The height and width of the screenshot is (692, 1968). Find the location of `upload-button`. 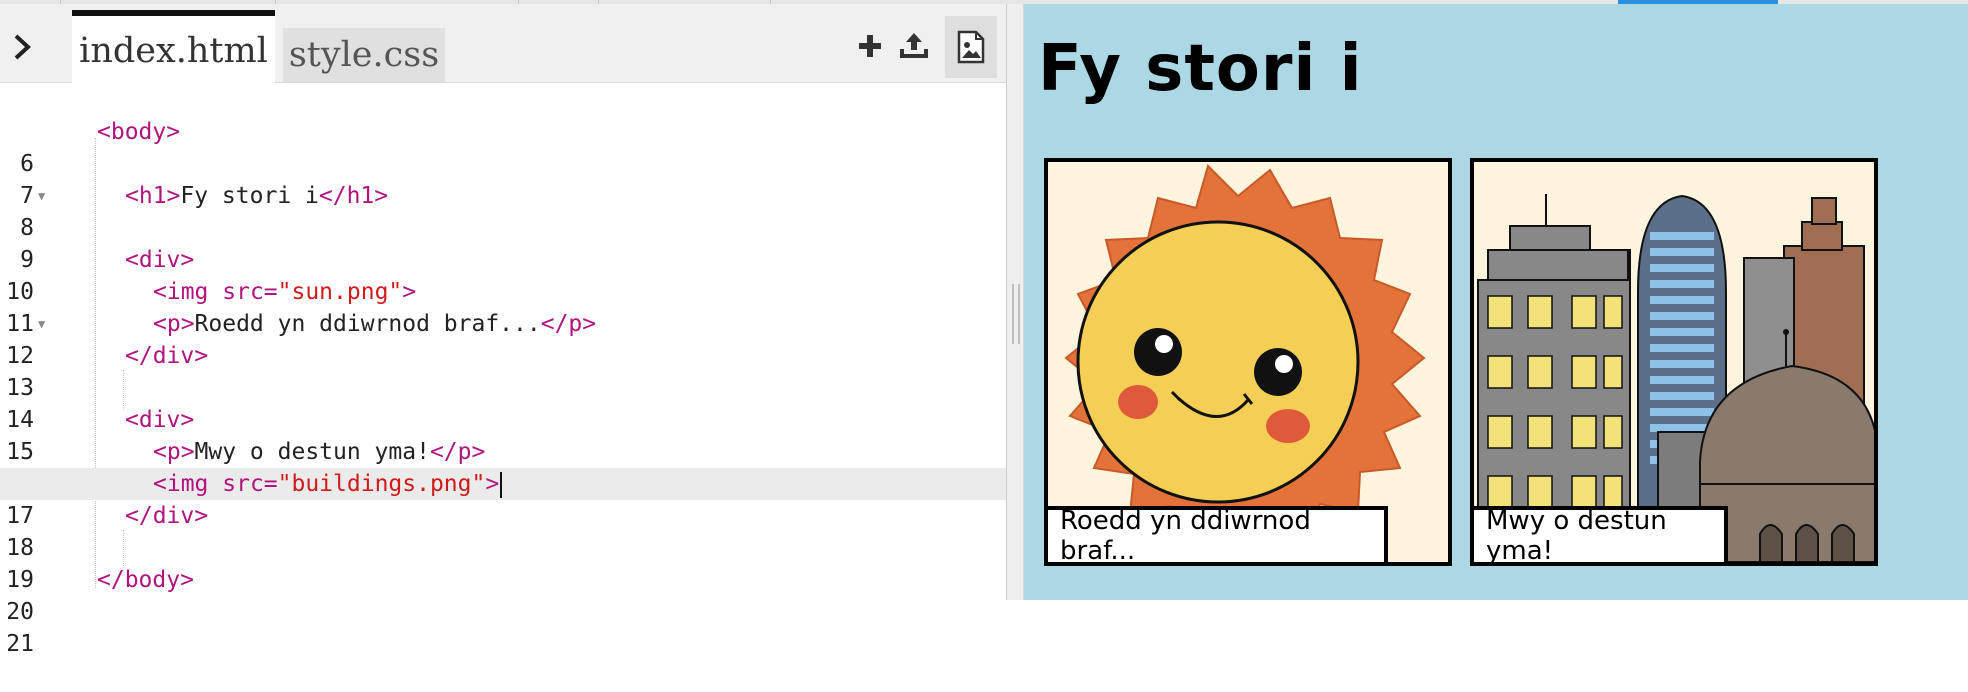

upload-button is located at coordinates (914, 46).